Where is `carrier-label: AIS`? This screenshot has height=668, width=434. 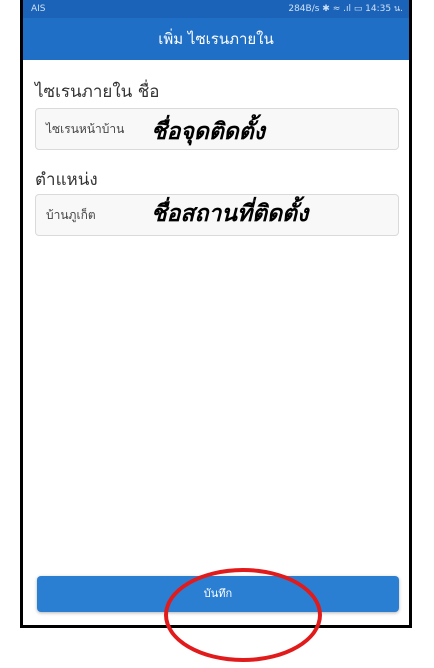 carrier-label: AIS is located at coordinates (38, 9).